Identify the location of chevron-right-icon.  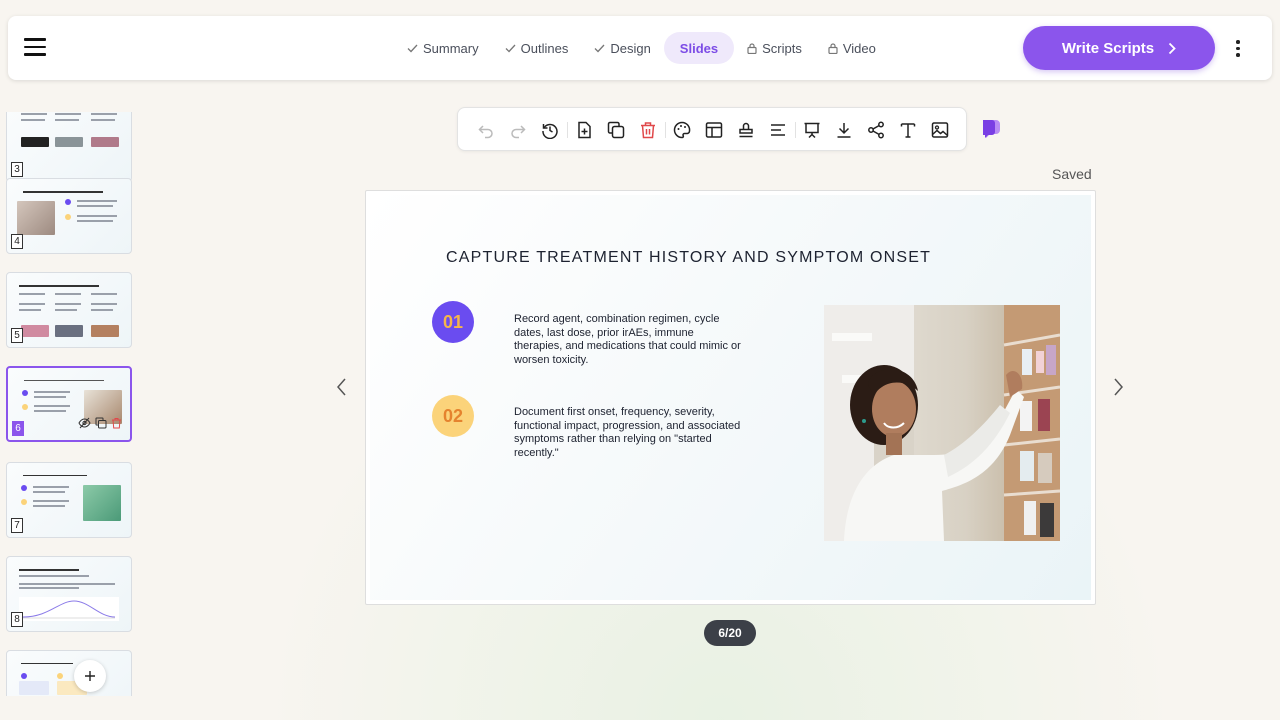
(1172, 48).